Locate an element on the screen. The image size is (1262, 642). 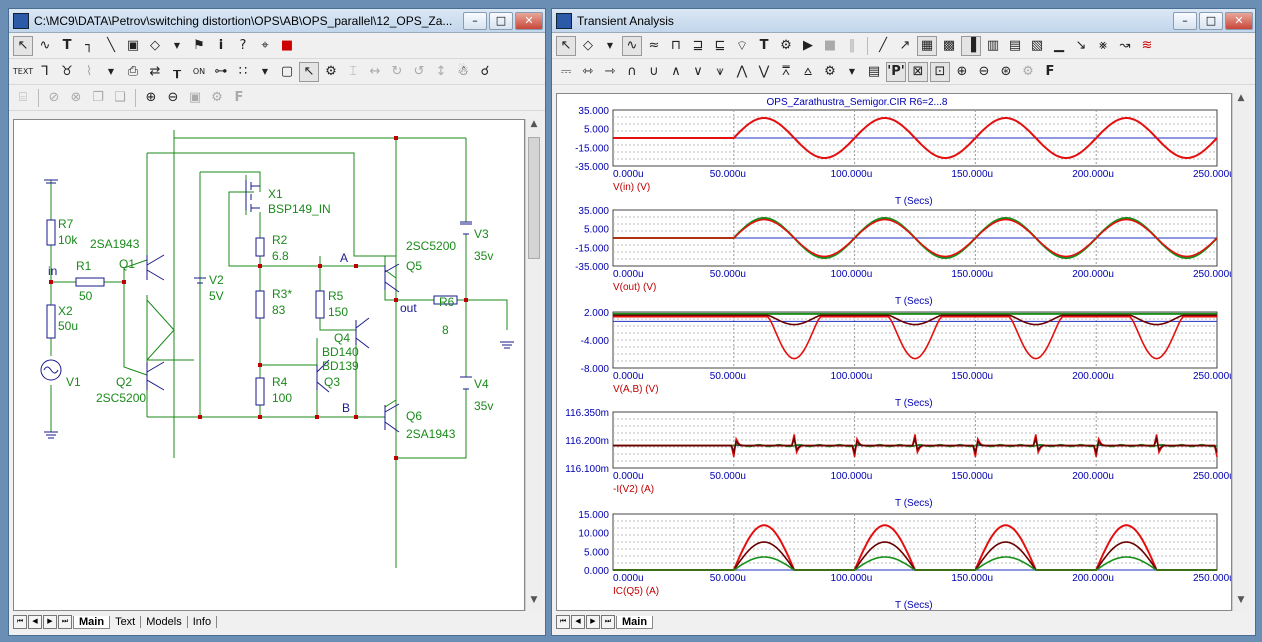
info-icon: i is located at coordinates (221, 46).